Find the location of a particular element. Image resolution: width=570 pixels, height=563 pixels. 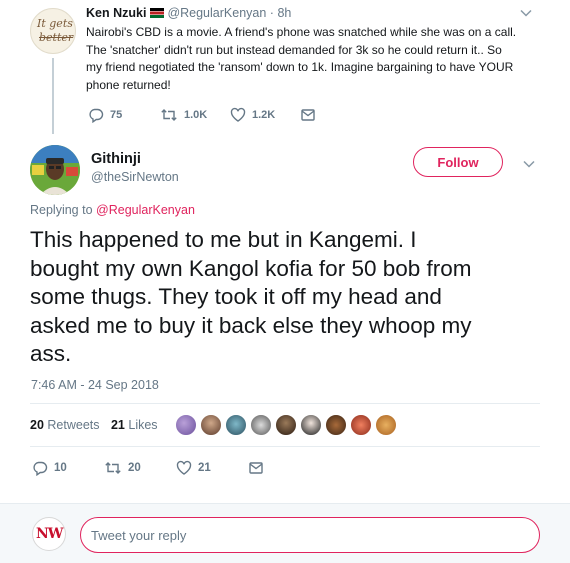

tweet-text-line: ass. is located at coordinates (51, 353).